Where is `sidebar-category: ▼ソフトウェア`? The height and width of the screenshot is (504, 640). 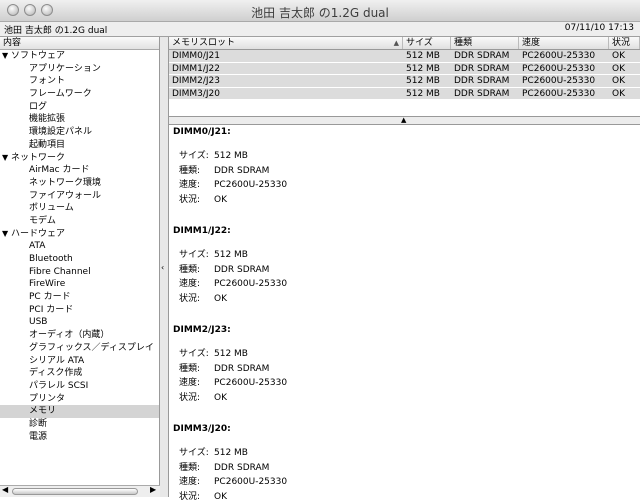
sidebar-category: ▼ソフトウェア is located at coordinates (79, 56).